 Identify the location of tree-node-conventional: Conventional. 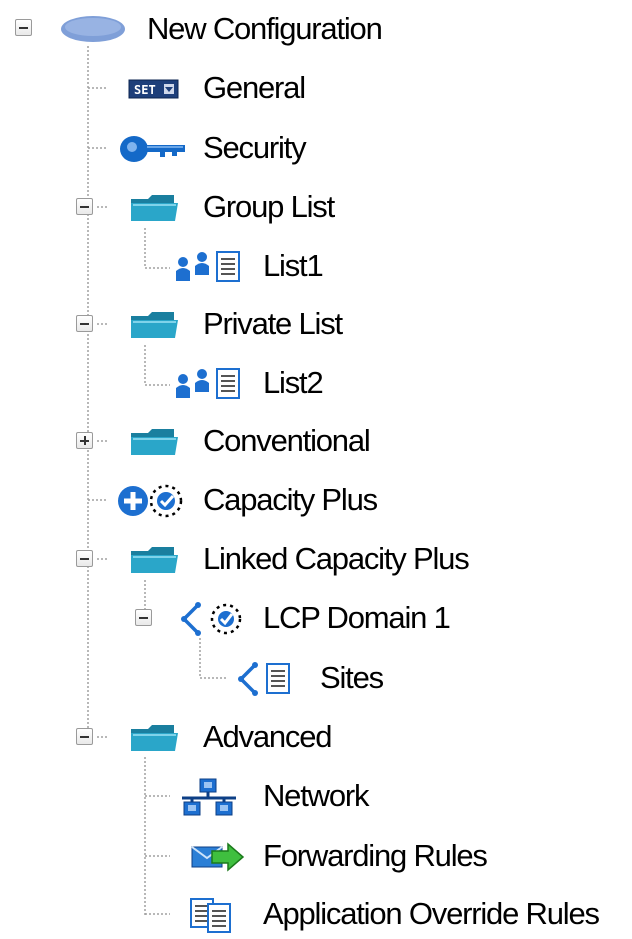
(200, 441).